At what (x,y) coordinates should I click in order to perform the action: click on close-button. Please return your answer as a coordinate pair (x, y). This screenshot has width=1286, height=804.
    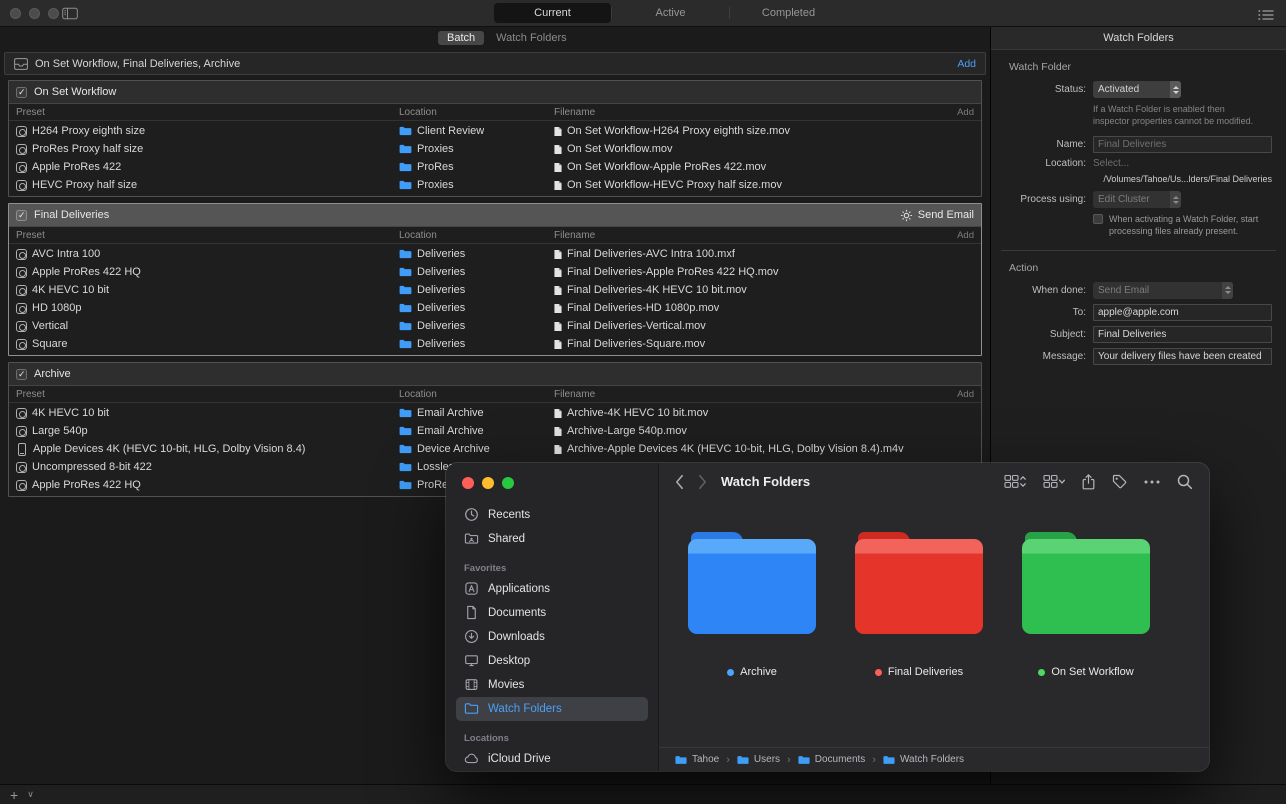
    Looking at the image, I should click on (468, 483).